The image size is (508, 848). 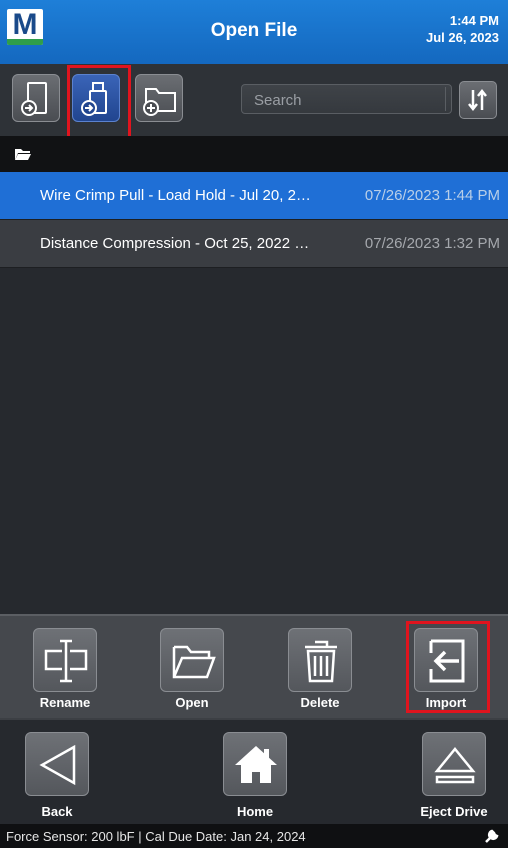 I want to click on import-highlight-box, so click(x=448, y=667).